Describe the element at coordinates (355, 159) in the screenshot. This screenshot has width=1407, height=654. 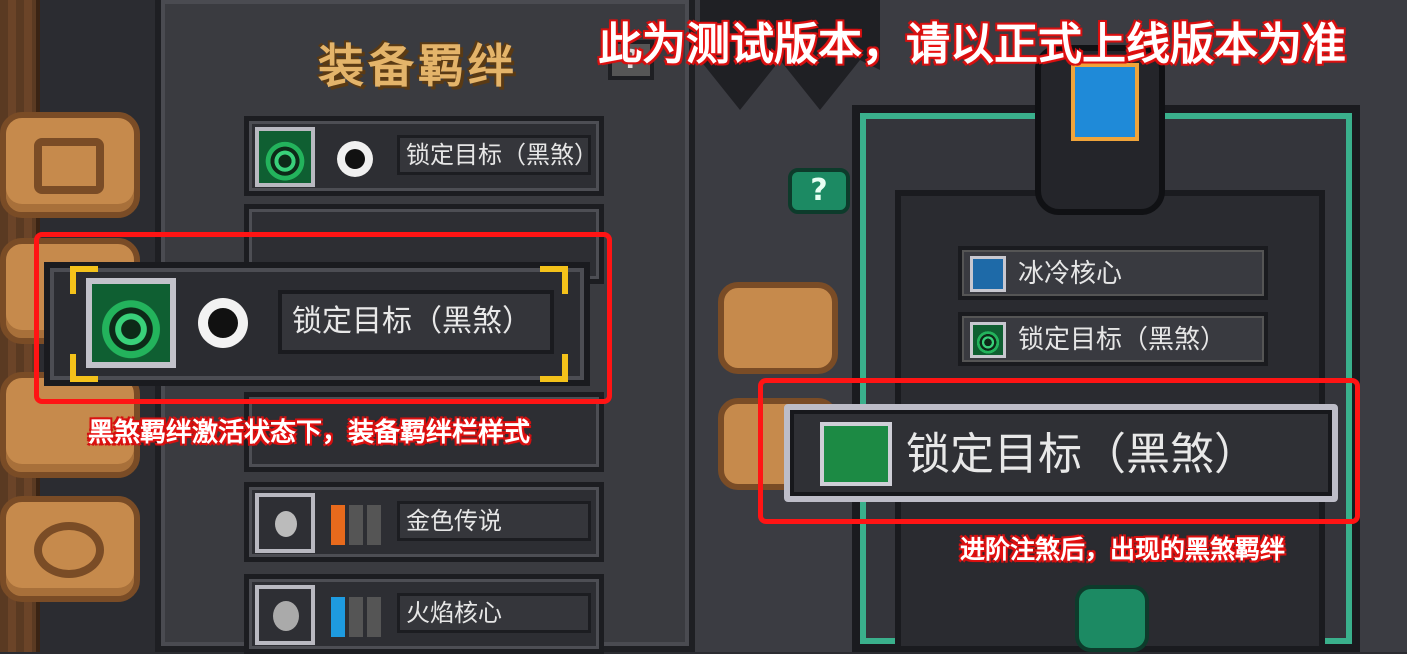
I see `dark-bond-icon` at that location.